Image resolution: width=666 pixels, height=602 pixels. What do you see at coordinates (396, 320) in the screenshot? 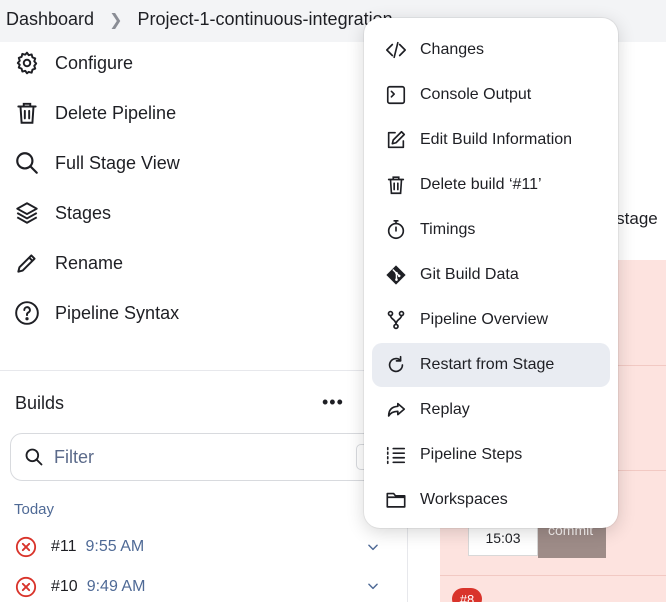
I see `branch-icon` at bounding box center [396, 320].